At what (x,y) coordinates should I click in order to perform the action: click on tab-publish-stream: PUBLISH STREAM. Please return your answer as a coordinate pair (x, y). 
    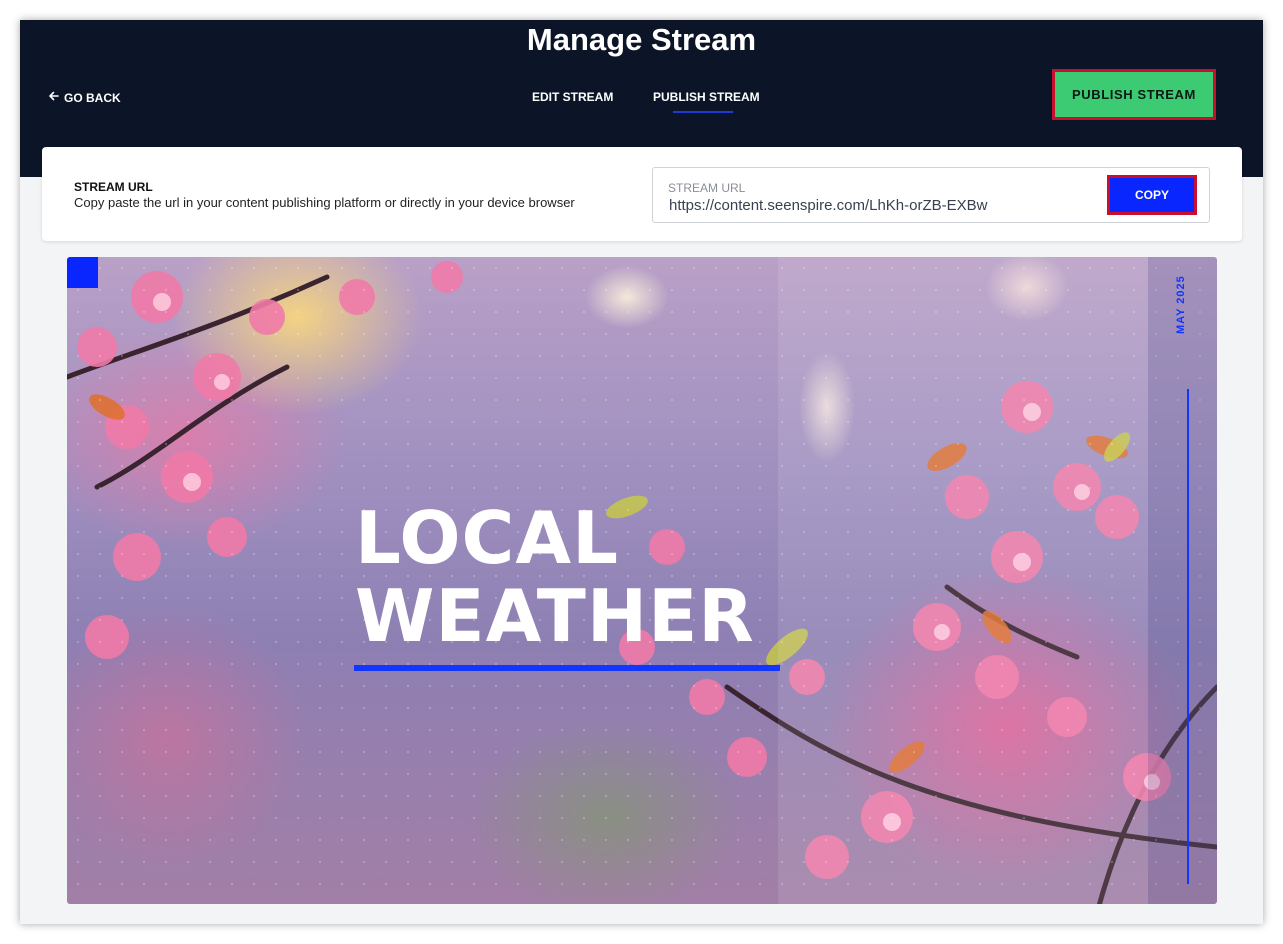
    Looking at the image, I should click on (706, 97).